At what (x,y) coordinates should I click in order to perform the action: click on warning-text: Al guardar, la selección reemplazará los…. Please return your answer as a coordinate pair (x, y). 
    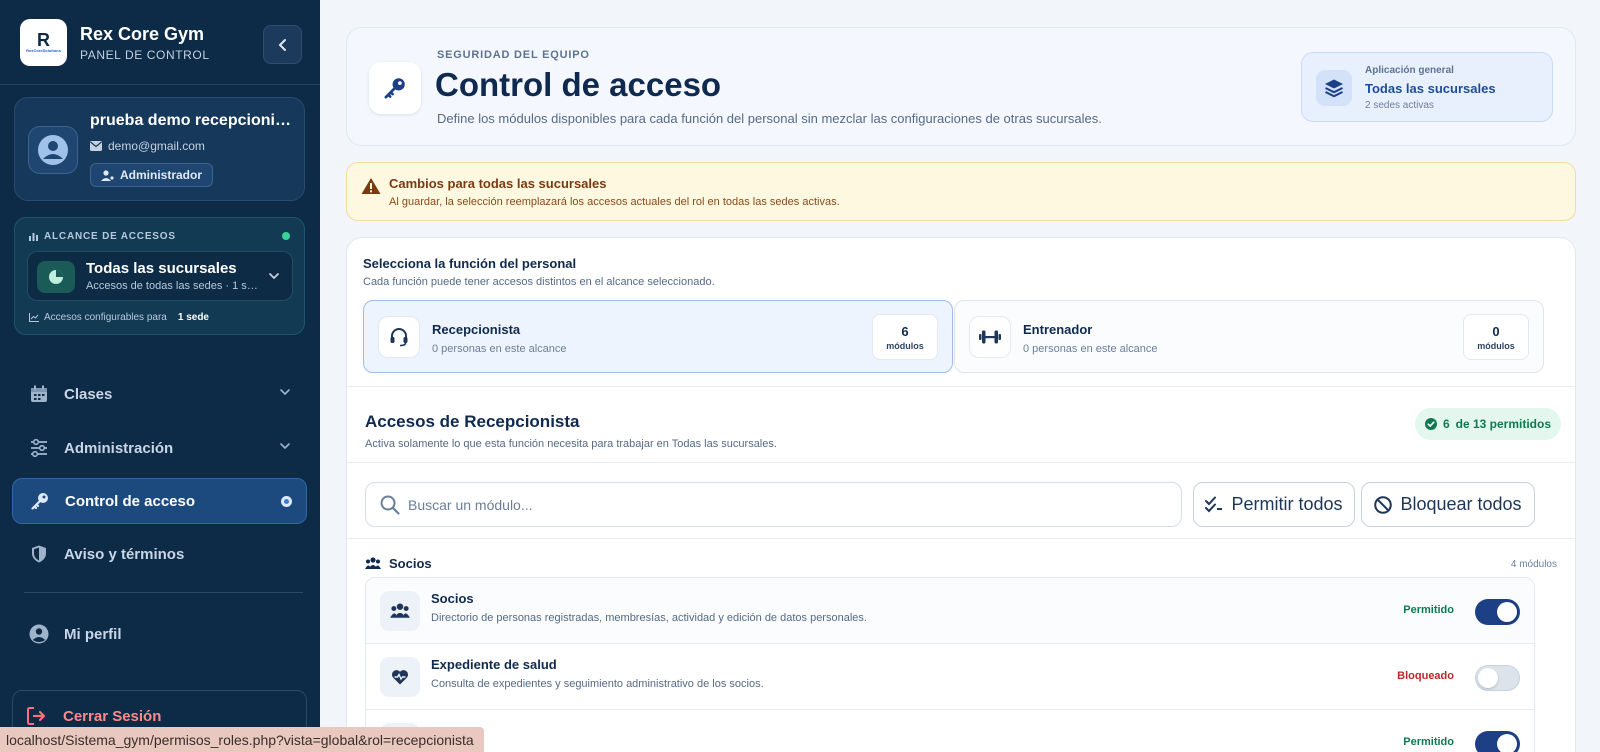
    Looking at the image, I should click on (614, 202).